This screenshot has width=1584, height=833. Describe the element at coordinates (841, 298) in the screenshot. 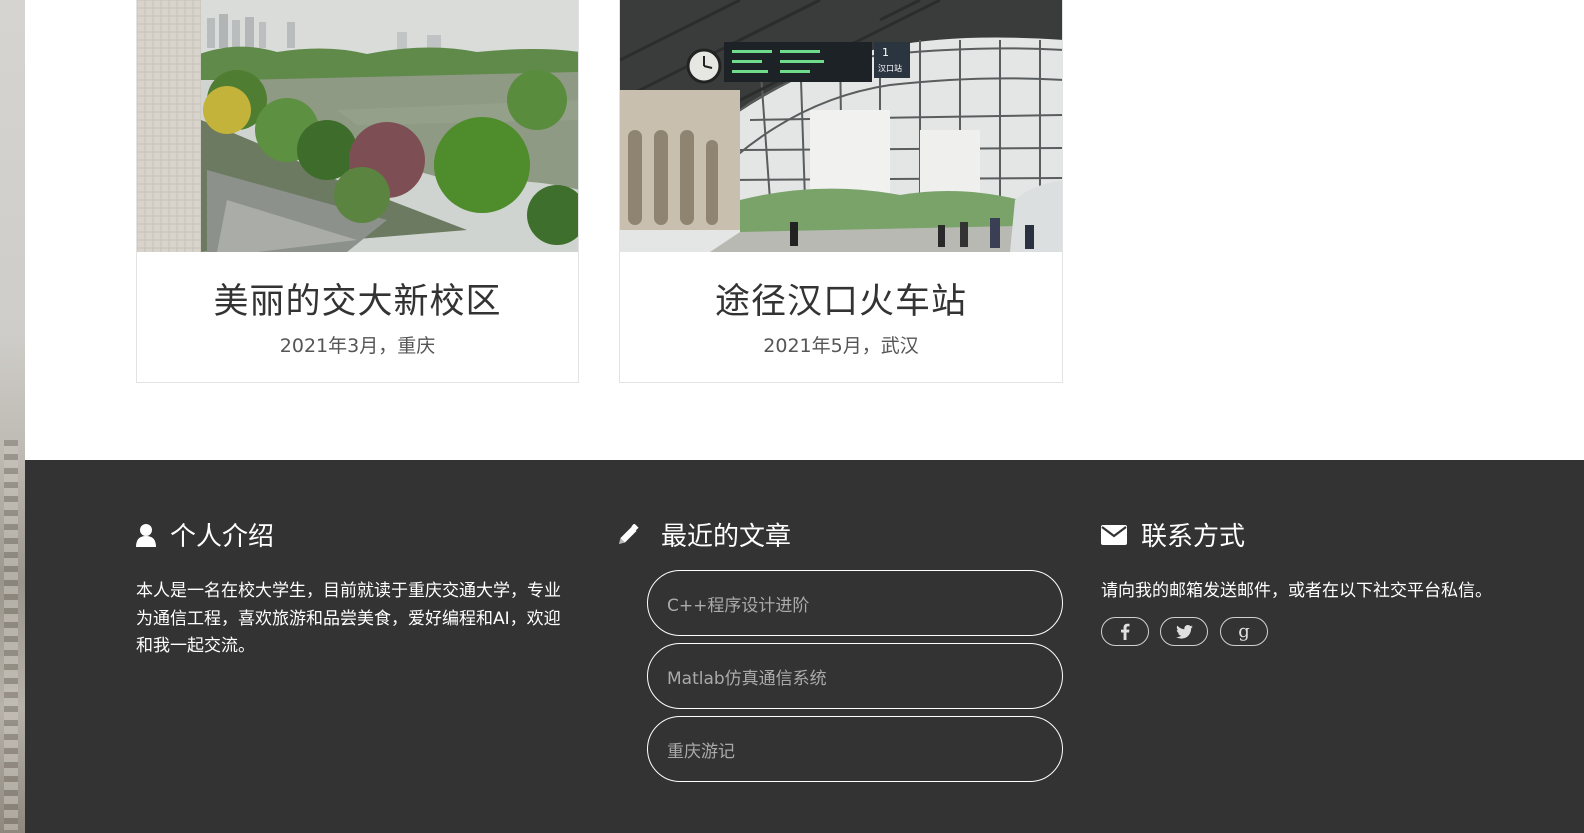

I see `card-title: 途径汉口火车站` at that location.